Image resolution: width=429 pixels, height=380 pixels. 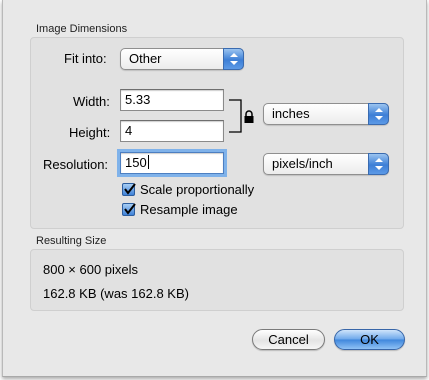 I want to click on units-value: inches, so click(x=291, y=113).